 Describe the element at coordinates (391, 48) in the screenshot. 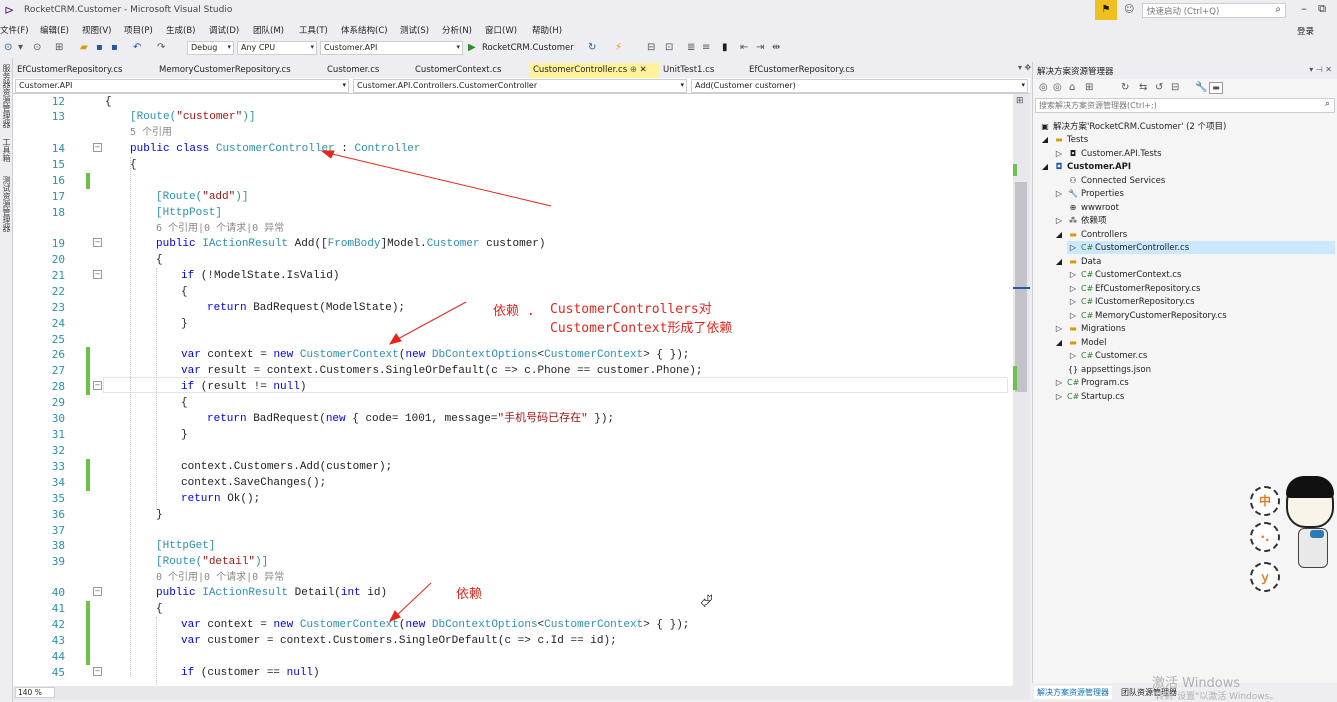

I see `startup-project-select: Customer.API ▾` at that location.